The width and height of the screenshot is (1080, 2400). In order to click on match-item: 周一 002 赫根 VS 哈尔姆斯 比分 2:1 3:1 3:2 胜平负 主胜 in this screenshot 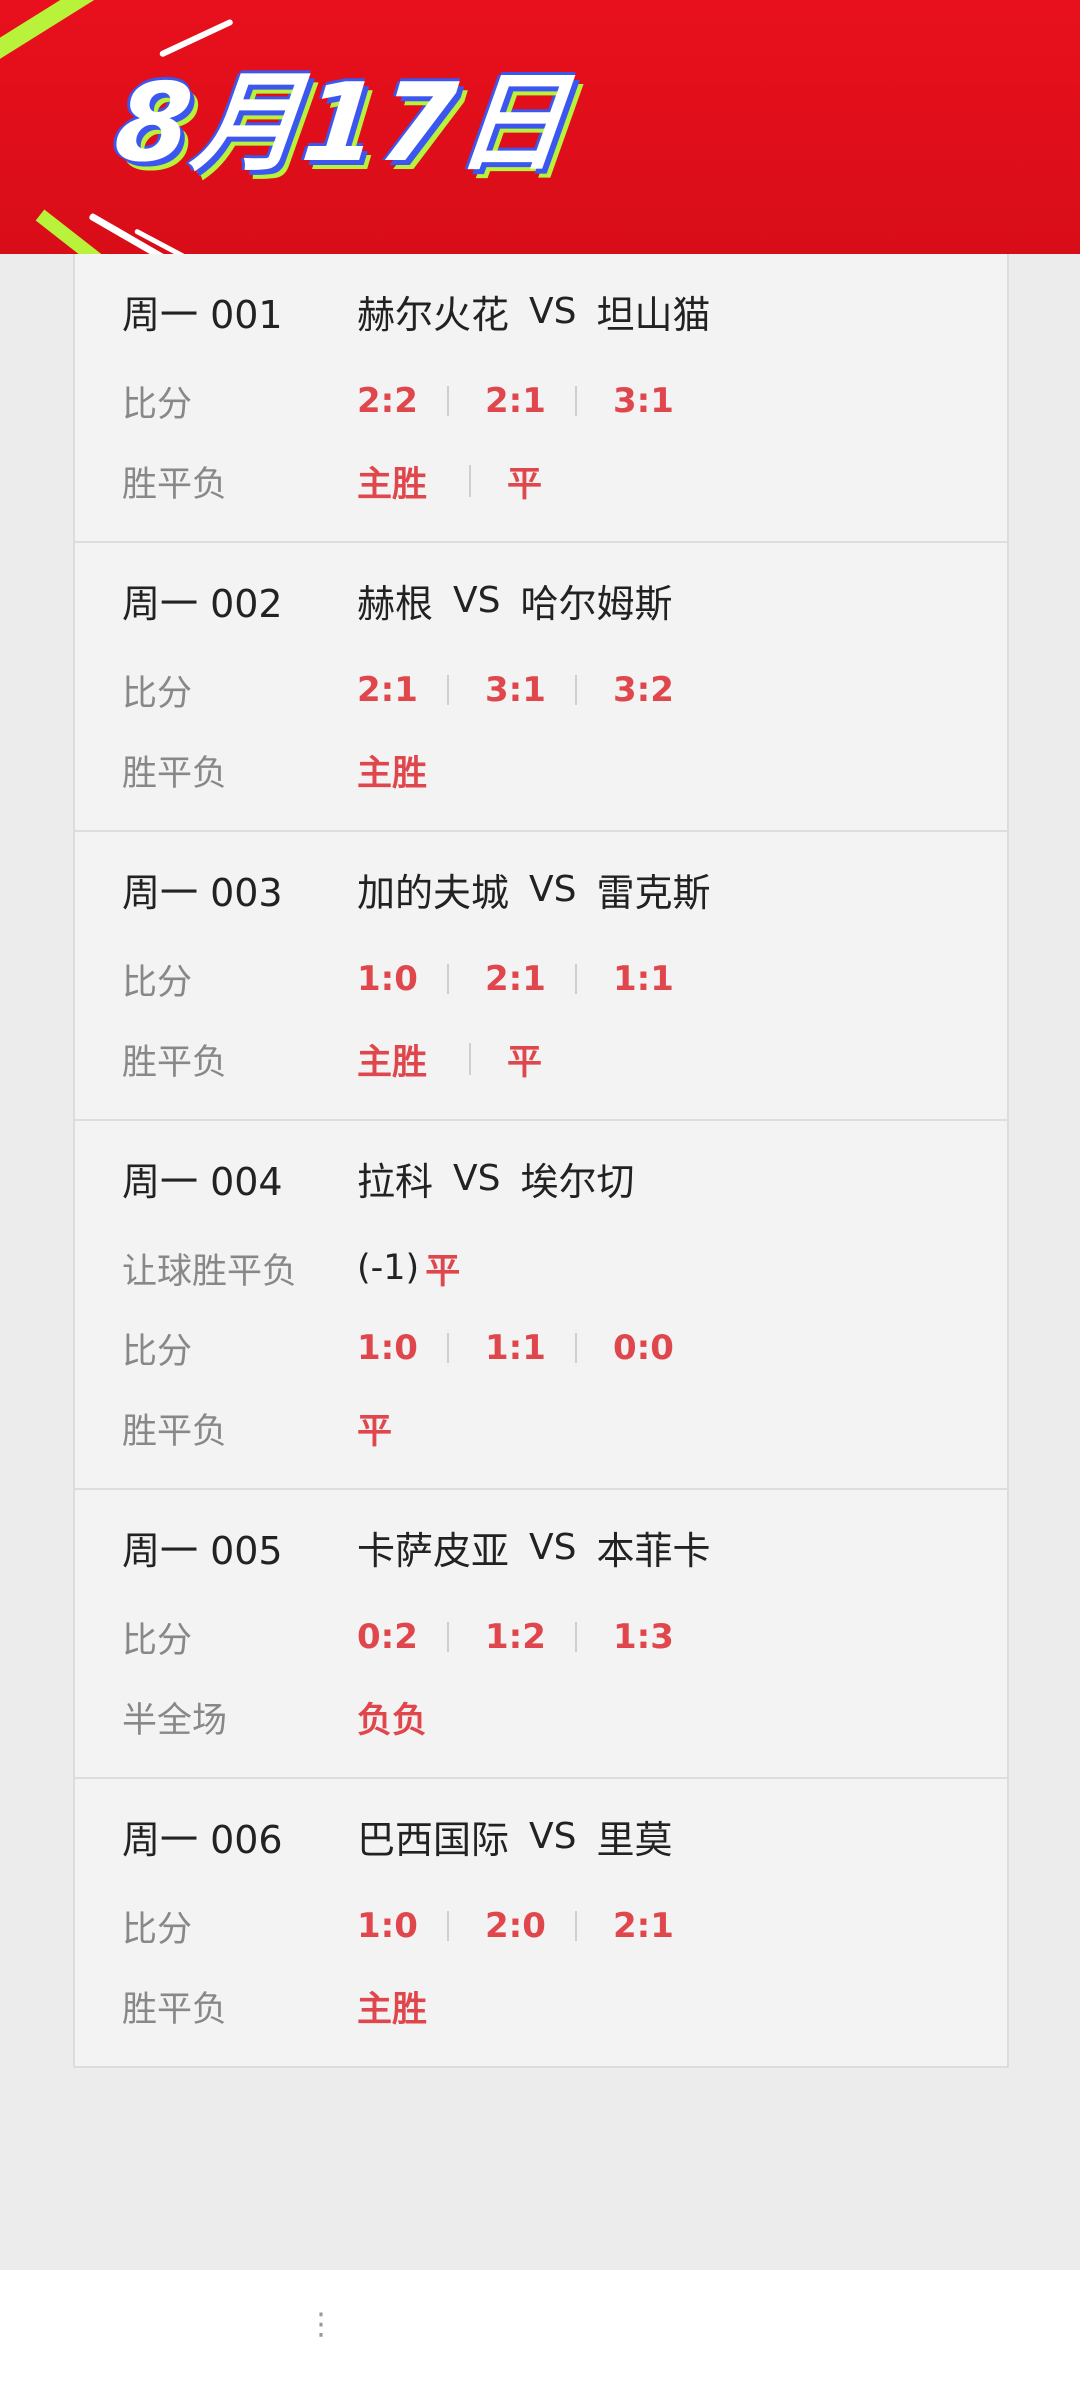, I will do `click(541, 687)`.